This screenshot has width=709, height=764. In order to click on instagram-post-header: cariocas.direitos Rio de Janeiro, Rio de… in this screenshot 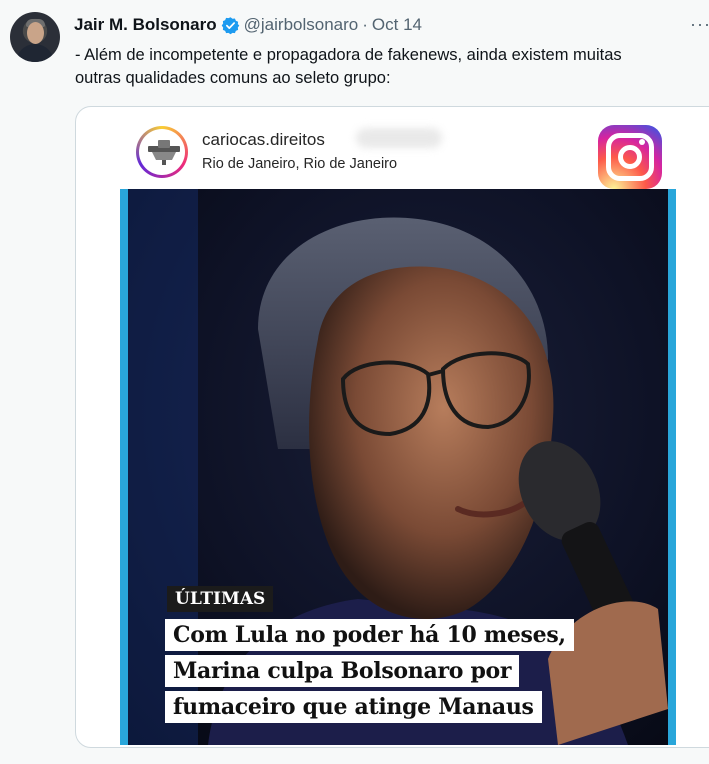, I will do `click(398, 152)`.